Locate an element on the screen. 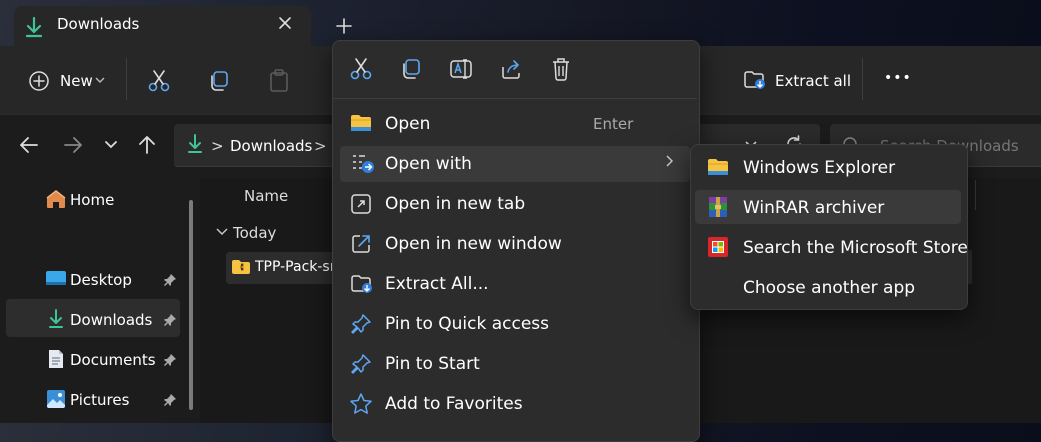  file-name: TPP-Pack-sr is located at coordinates (295, 267).